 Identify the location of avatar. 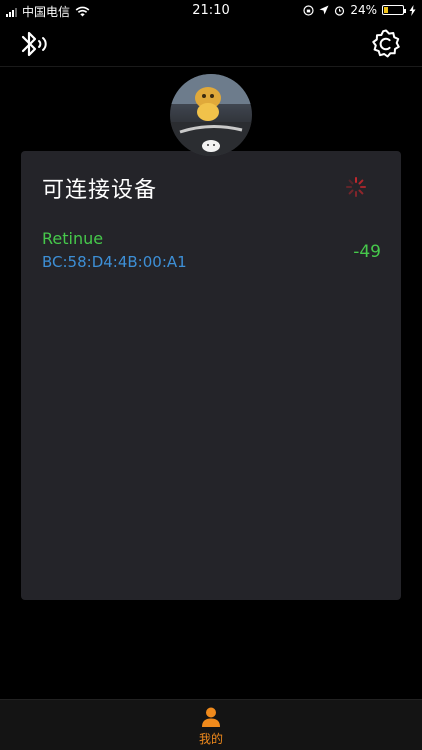
(211, 115).